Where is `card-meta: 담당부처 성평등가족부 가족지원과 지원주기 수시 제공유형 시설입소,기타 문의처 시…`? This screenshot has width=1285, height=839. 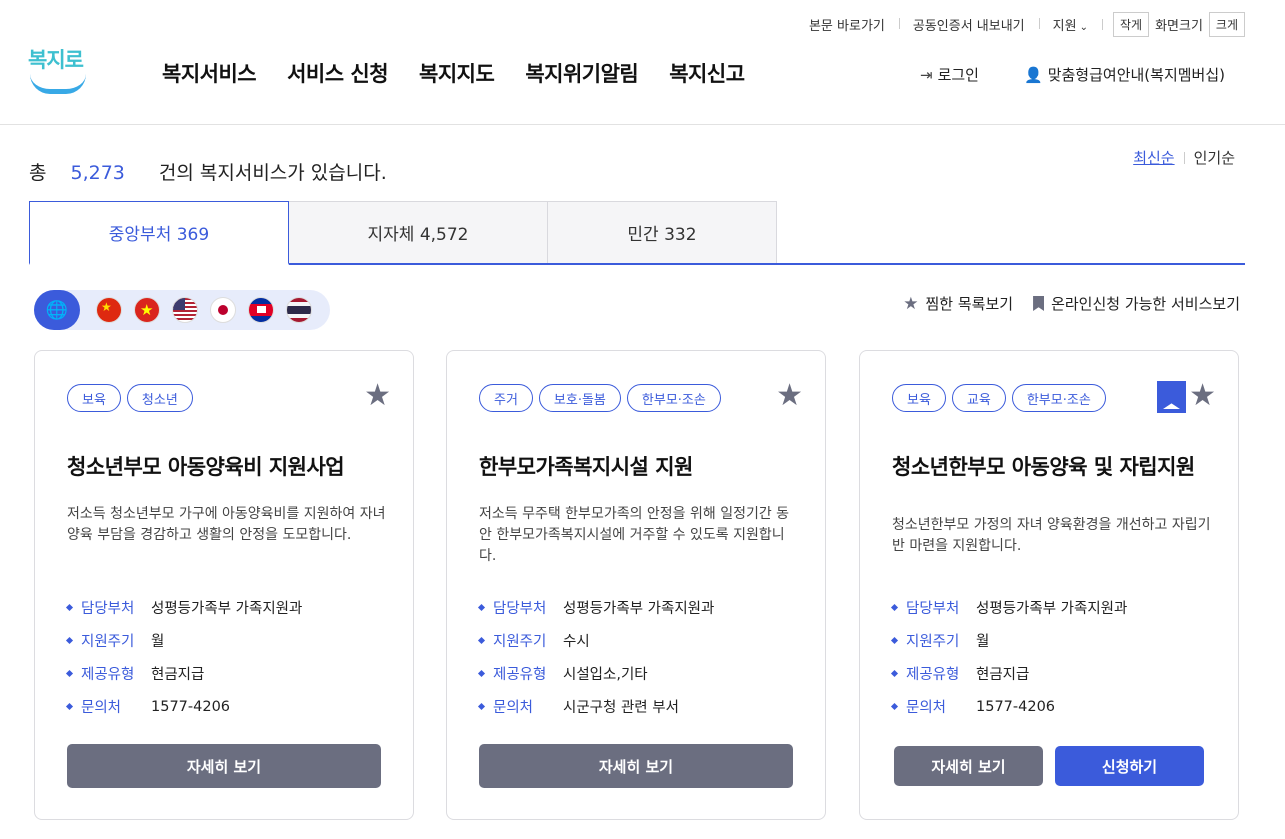 card-meta: 담당부처 성평등가족부 가족지원과 지원주기 수시 제공유형 시설입소,기타 문의처 시… is located at coordinates (596, 657).